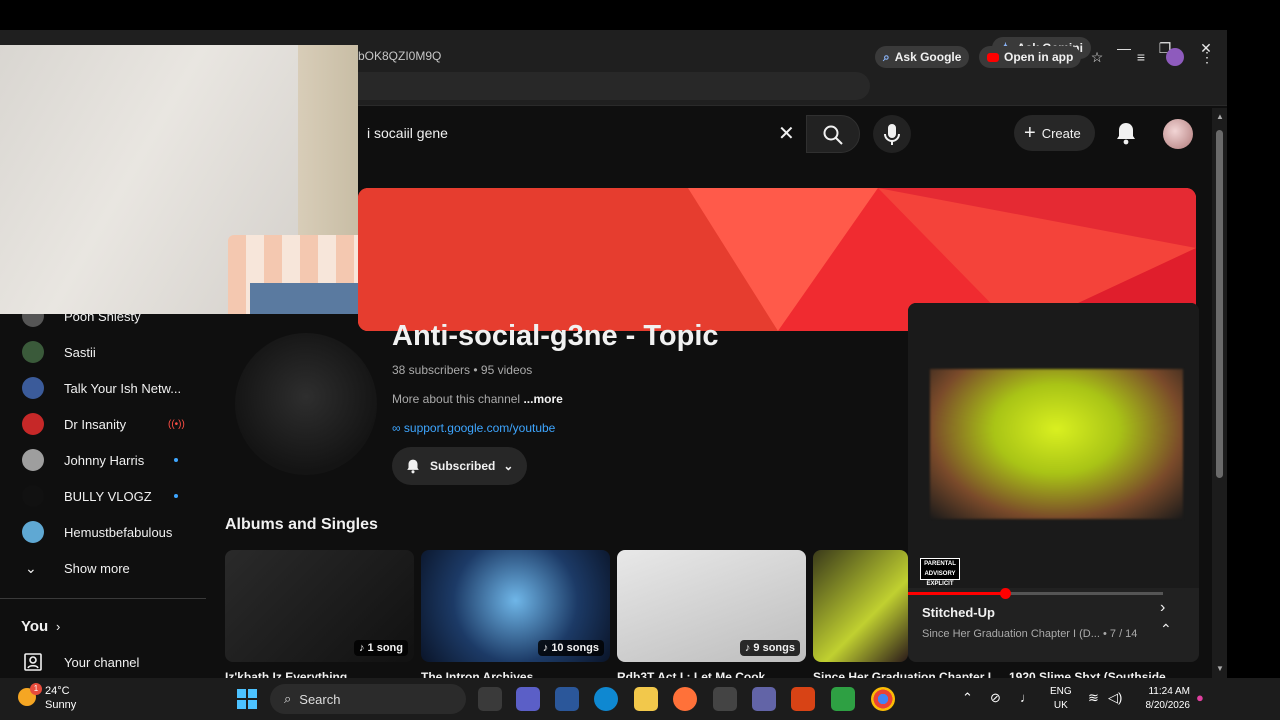 The image size is (1280, 720). I want to click on google-lens-icon: ⌕, so click(886, 56).